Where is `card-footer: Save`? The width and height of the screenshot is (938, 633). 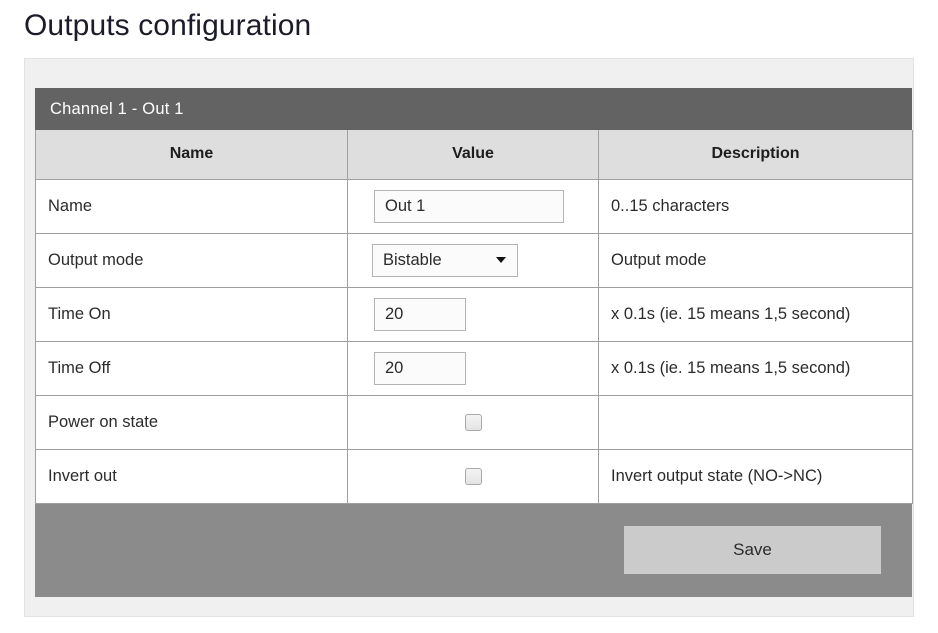 card-footer: Save is located at coordinates (473, 550).